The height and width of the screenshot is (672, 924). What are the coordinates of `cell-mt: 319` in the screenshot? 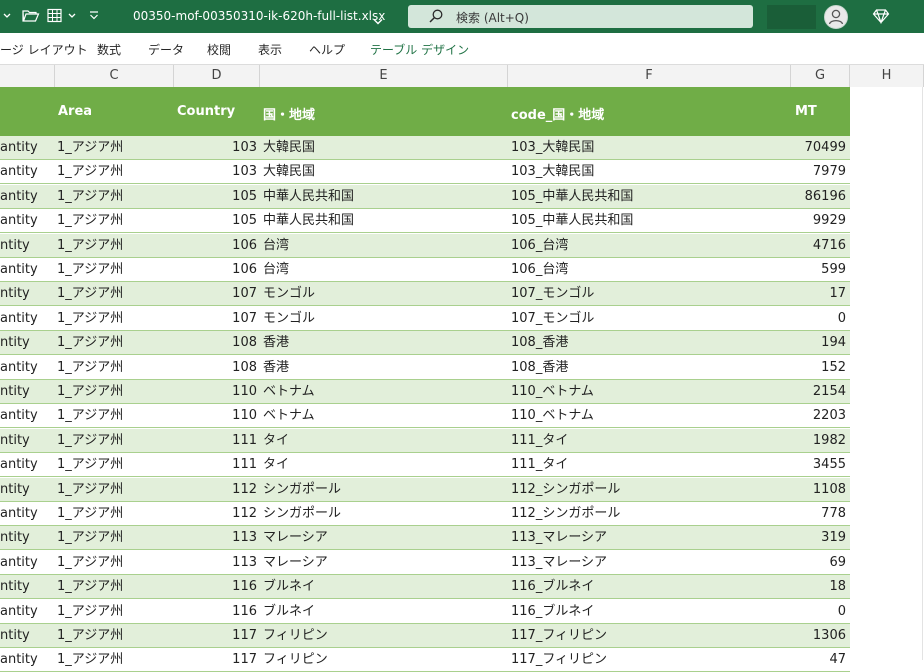 It's located at (820, 537).